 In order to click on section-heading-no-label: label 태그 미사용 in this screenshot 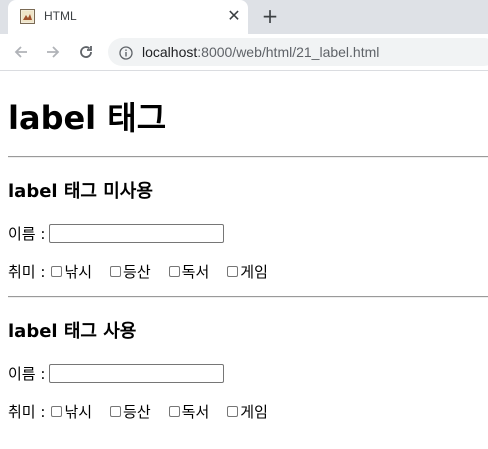, I will do `click(80, 191)`.